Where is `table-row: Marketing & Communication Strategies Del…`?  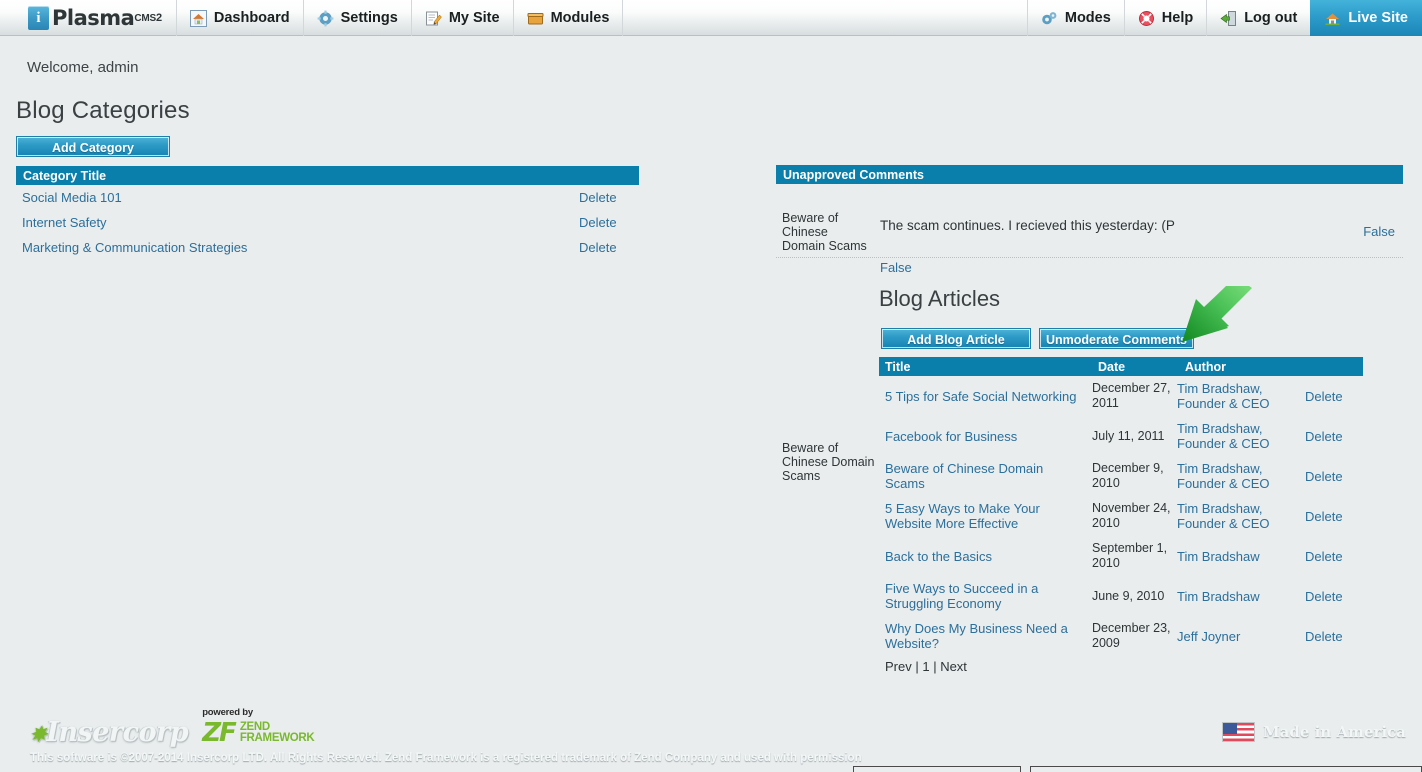 table-row: Marketing & Communication Strategies Del… is located at coordinates (327, 247).